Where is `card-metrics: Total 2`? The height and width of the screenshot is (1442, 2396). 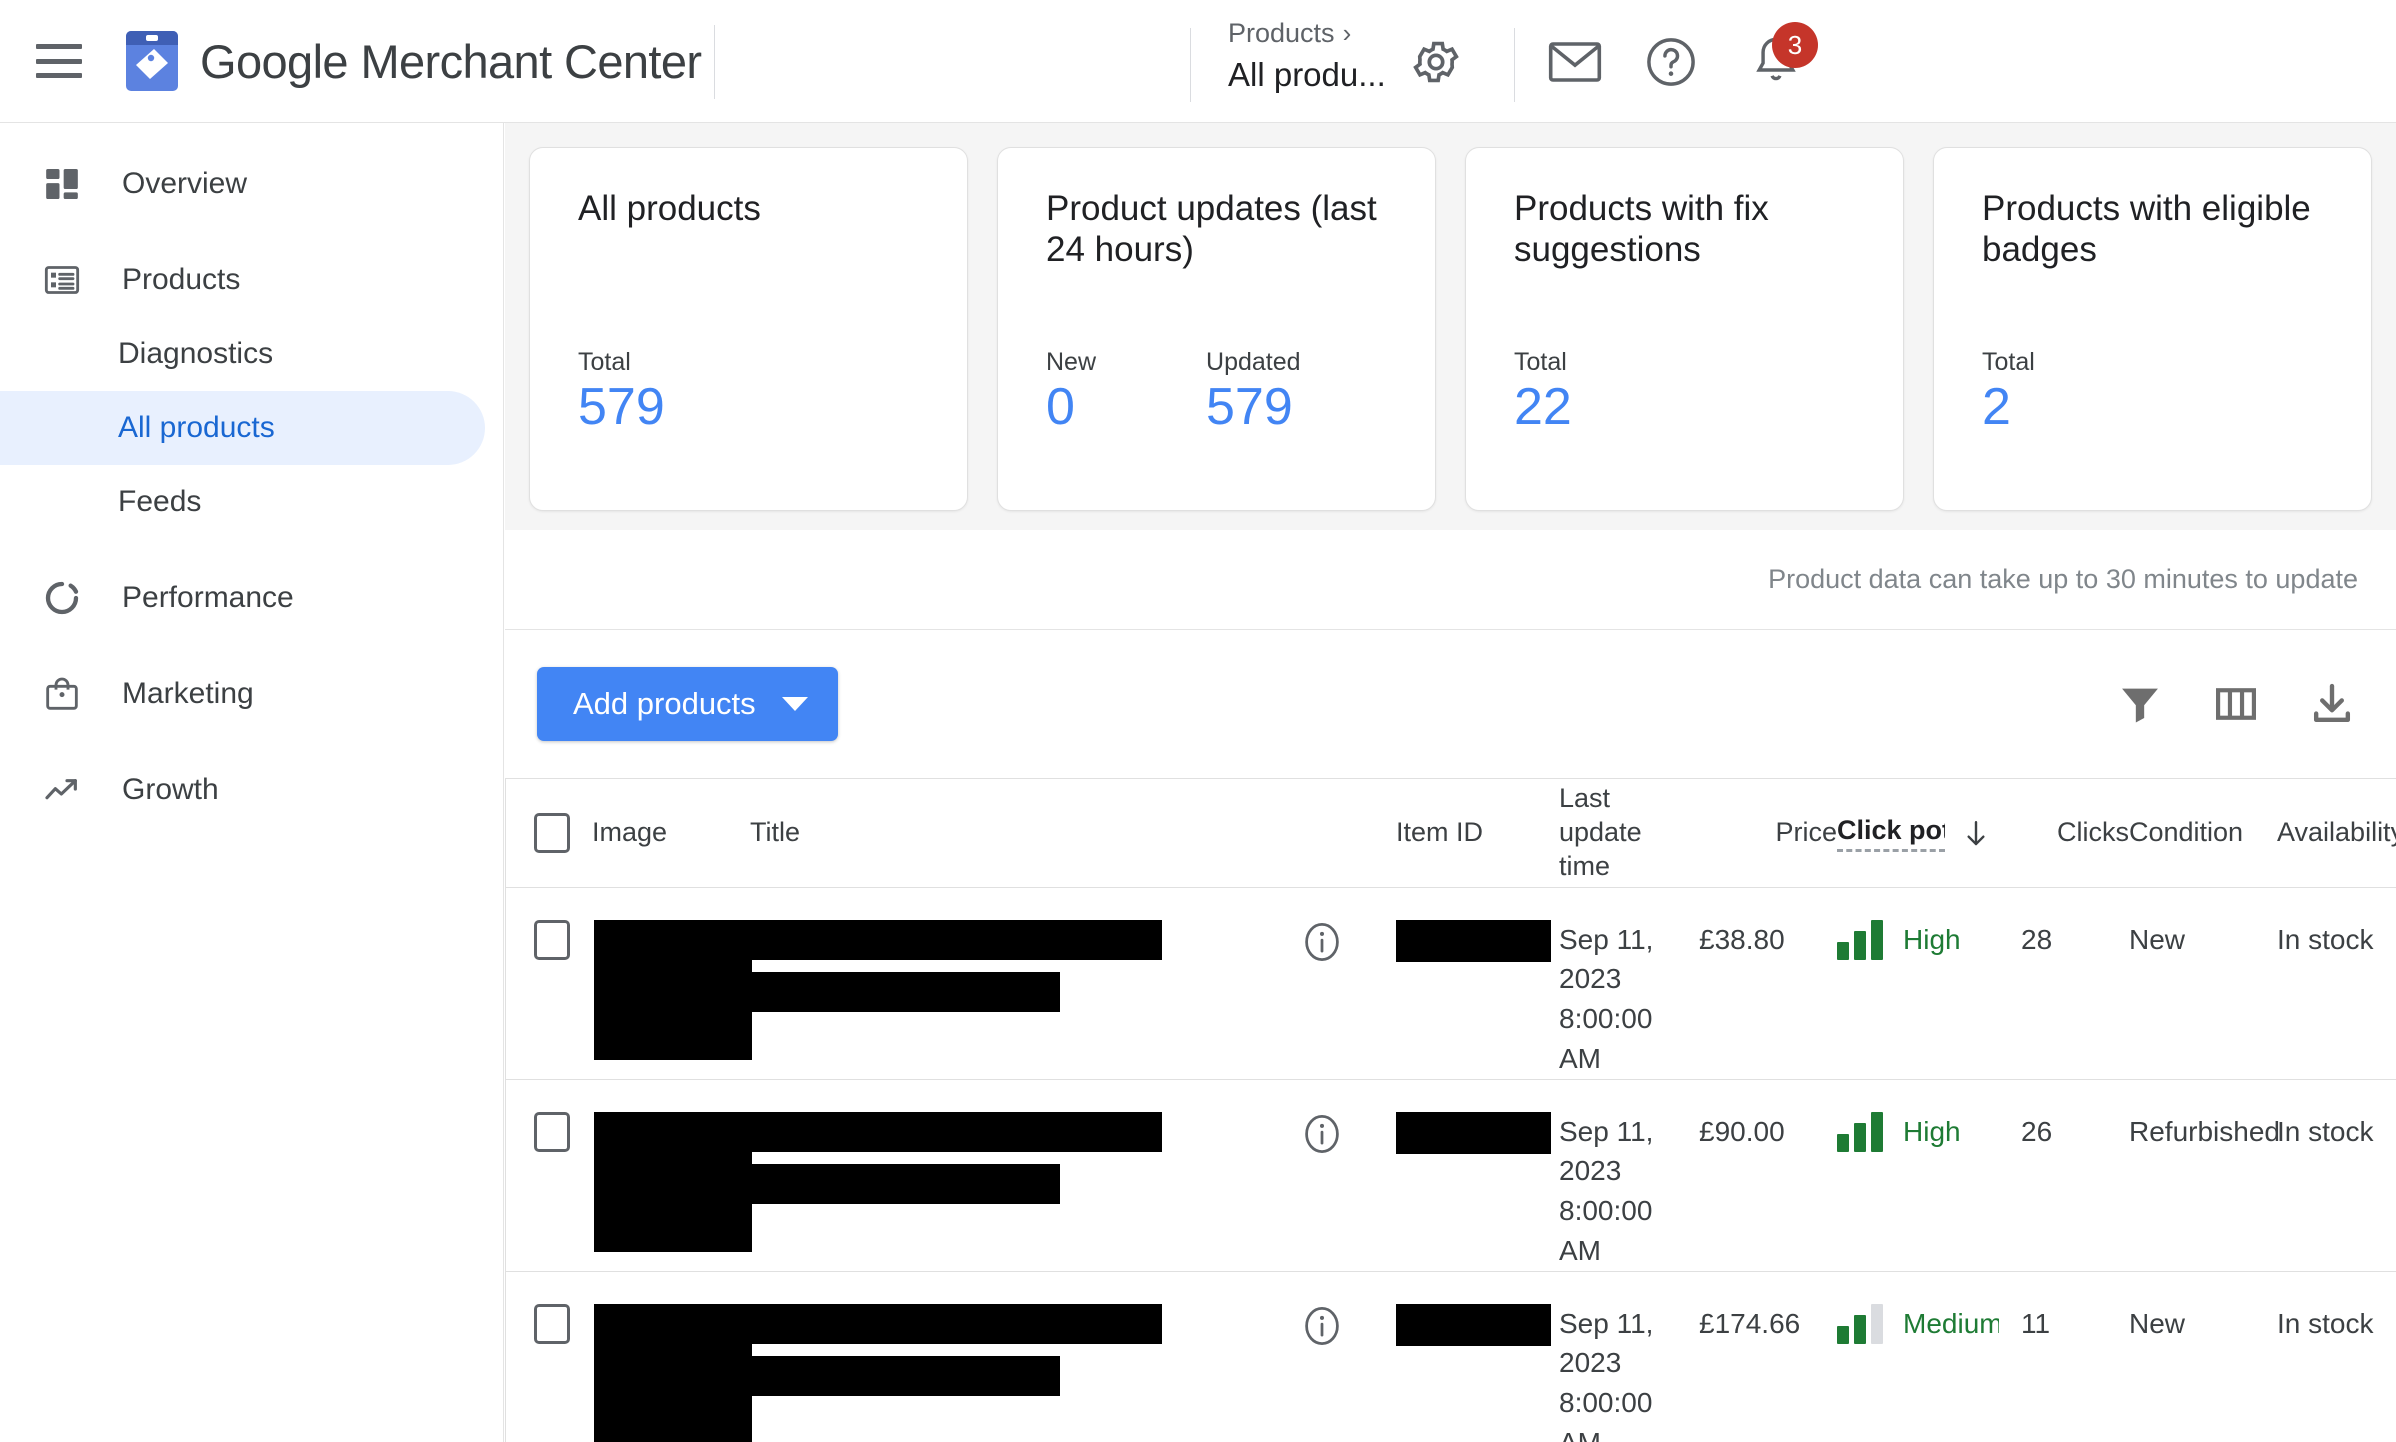
card-metrics: Total 2 is located at coordinates (2152, 409).